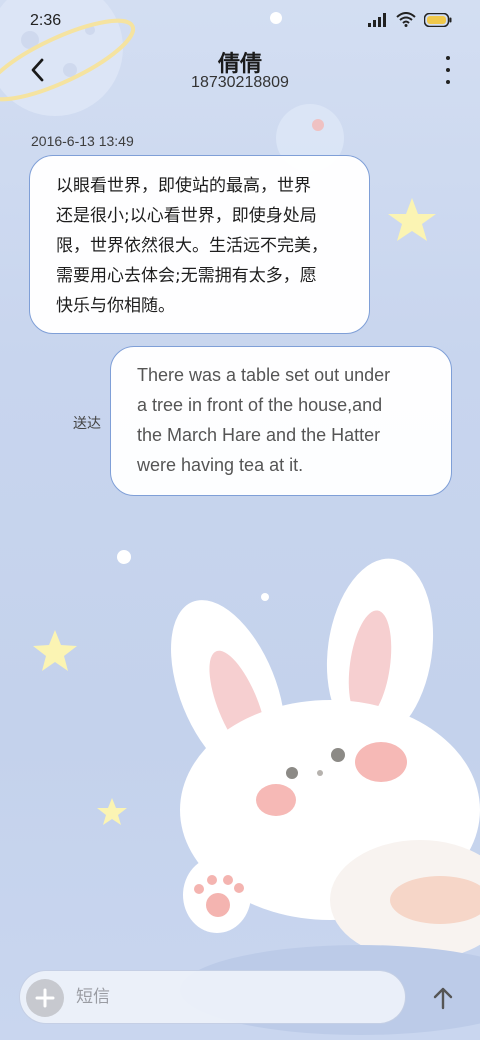 The width and height of the screenshot is (480, 1040). Describe the element at coordinates (46, 20) in the screenshot. I see `status-time: 2:36` at that location.